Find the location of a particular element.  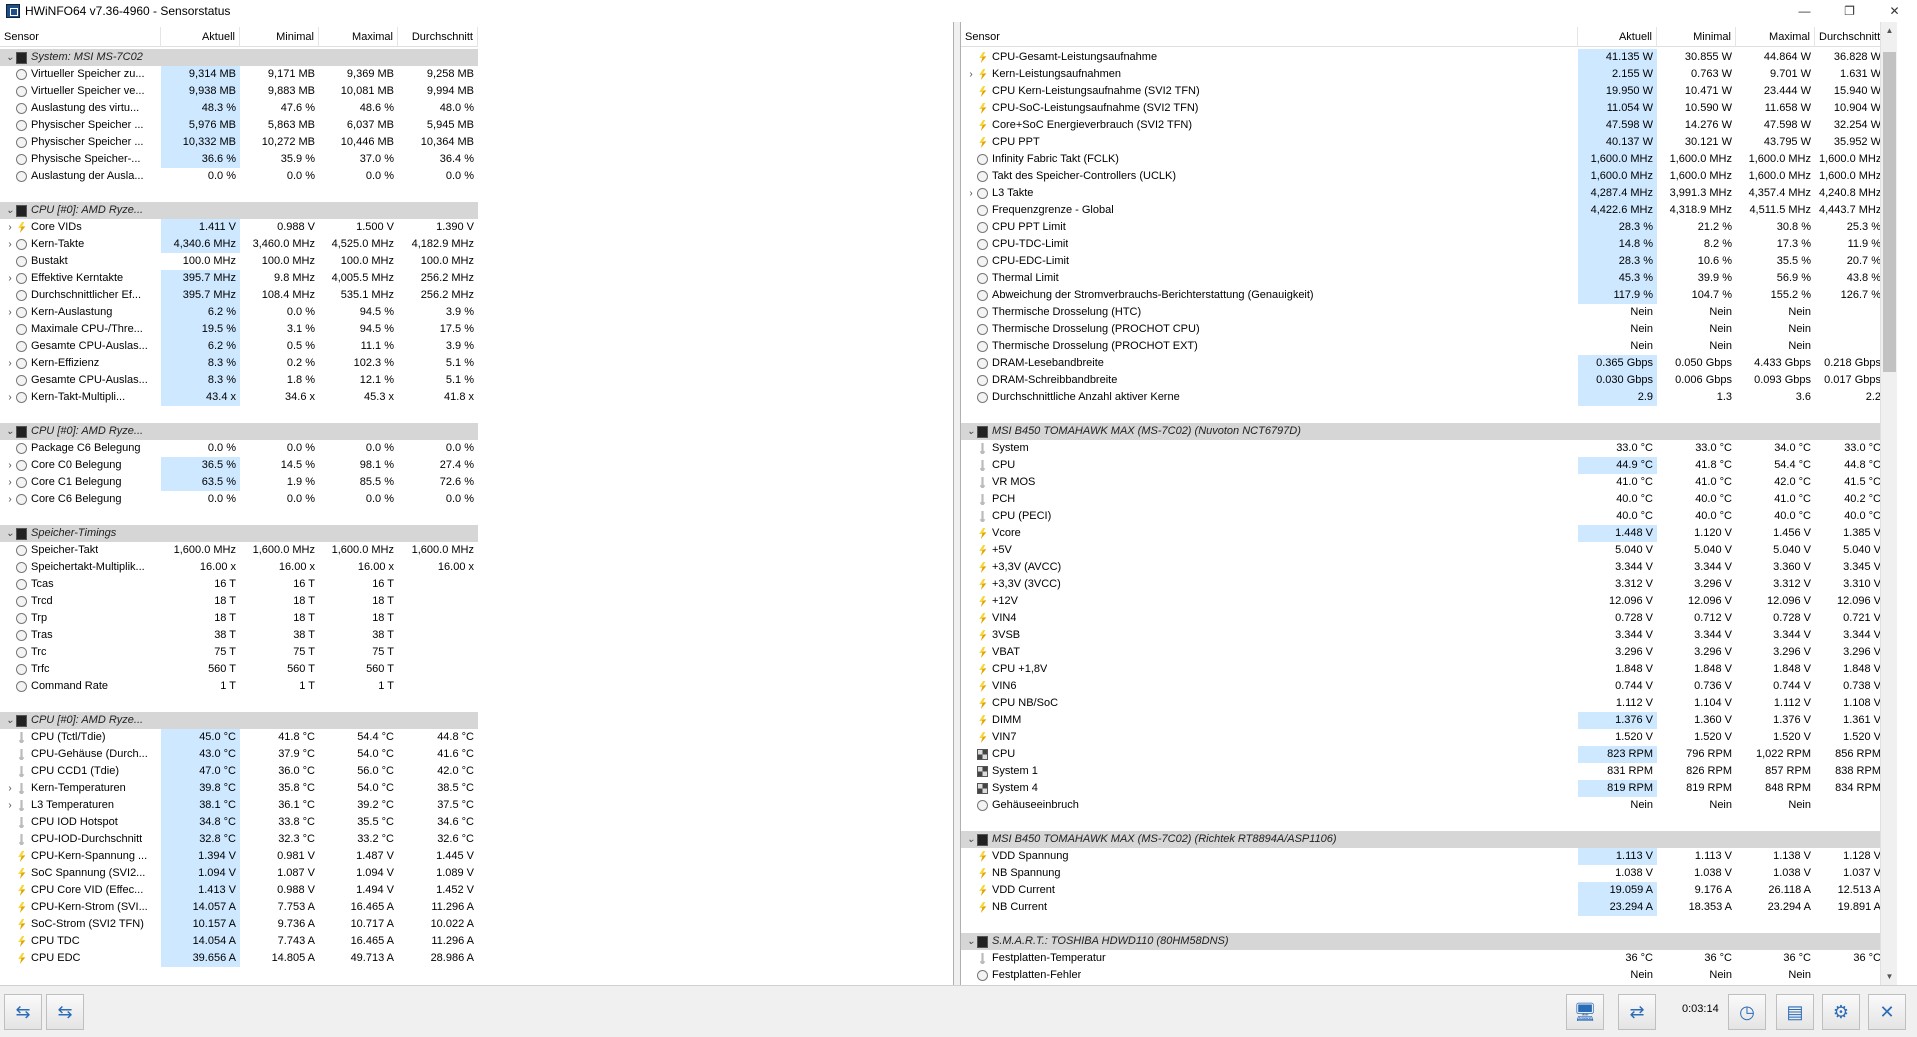

reset-timer-button: ◷ is located at coordinates (1747, 1012).